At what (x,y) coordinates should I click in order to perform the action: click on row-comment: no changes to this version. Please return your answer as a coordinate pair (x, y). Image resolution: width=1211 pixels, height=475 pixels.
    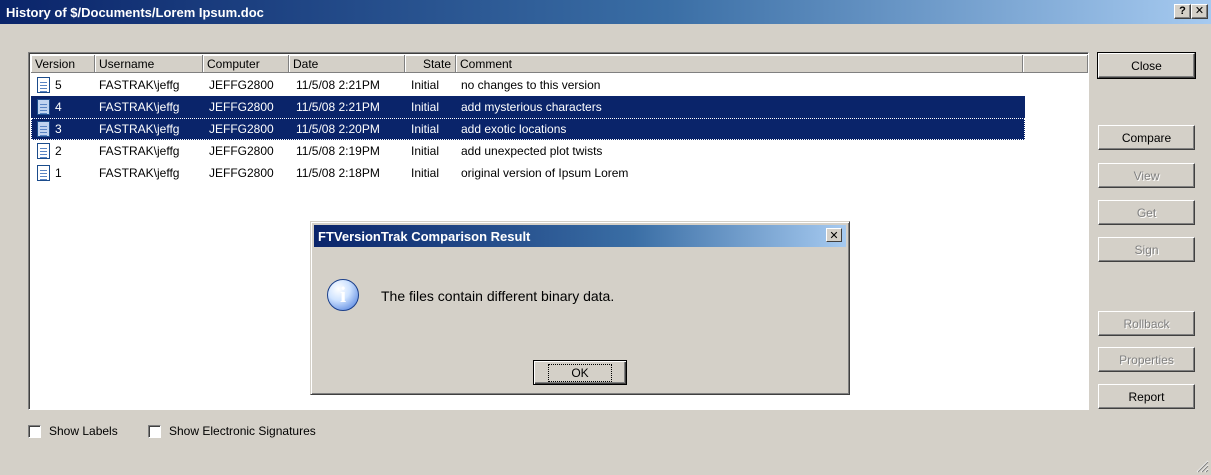
    Looking at the image, I should click on (531, 85).